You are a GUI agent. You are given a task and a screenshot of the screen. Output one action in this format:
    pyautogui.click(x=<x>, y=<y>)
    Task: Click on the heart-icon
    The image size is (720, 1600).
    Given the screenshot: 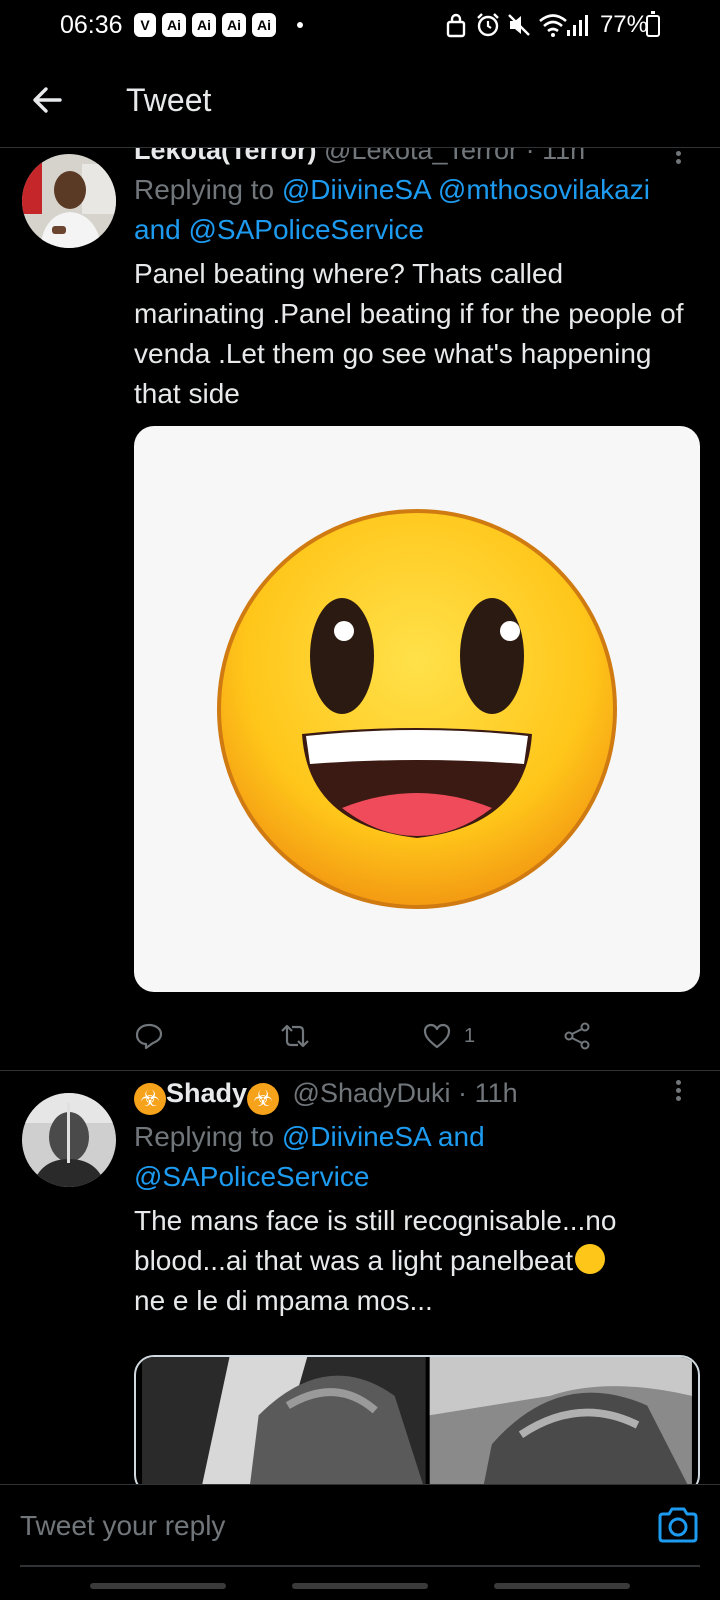 What is the action you would take?
    pyautogui.click(x=437, y=1036)
    